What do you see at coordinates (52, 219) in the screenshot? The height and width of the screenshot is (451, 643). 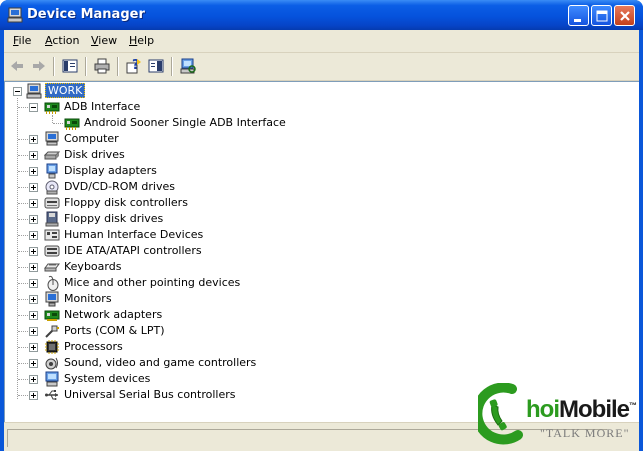 I see `floppy-drive-icon` at bounding box center [52, 219].